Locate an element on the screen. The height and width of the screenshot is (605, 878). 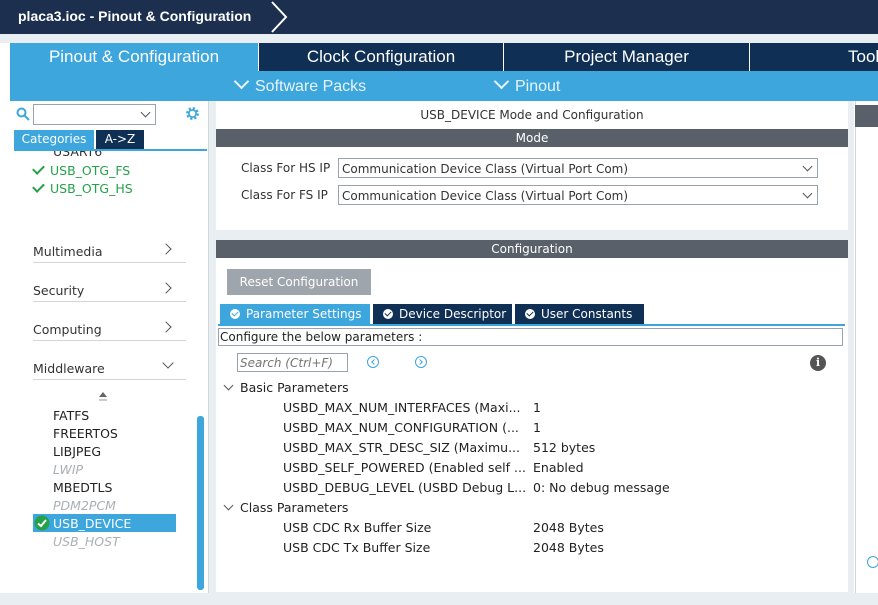
category-security: Security is located at coordinates (109, 289).